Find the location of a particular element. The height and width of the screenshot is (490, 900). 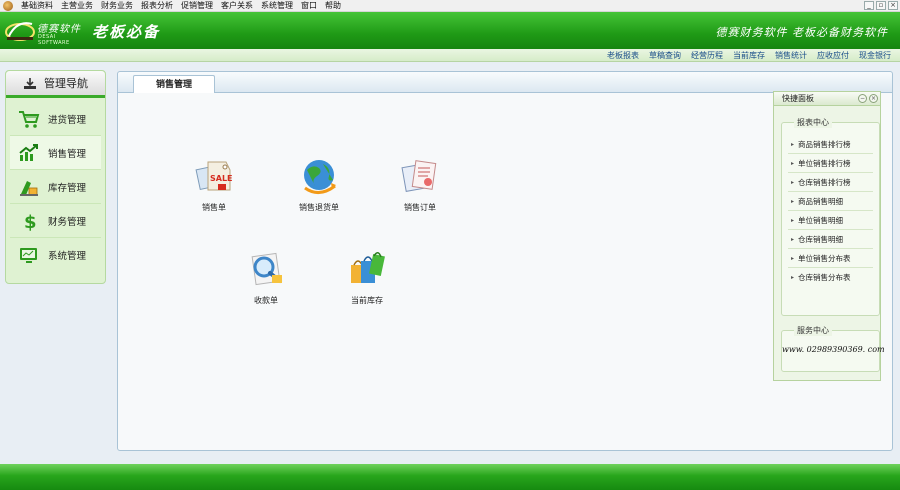

sidebar-item-purchase: 进货管理 is located at coordinates (55, 119).